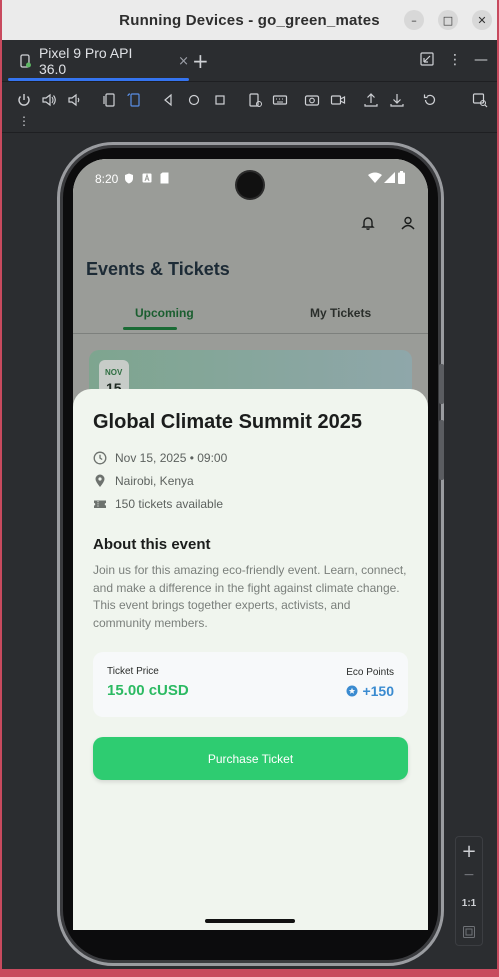 This screenshot has height=977, width=499. Describe the element at coordinates (414, 20) in the screenshot. I see `minimize-icon: –` at that location.